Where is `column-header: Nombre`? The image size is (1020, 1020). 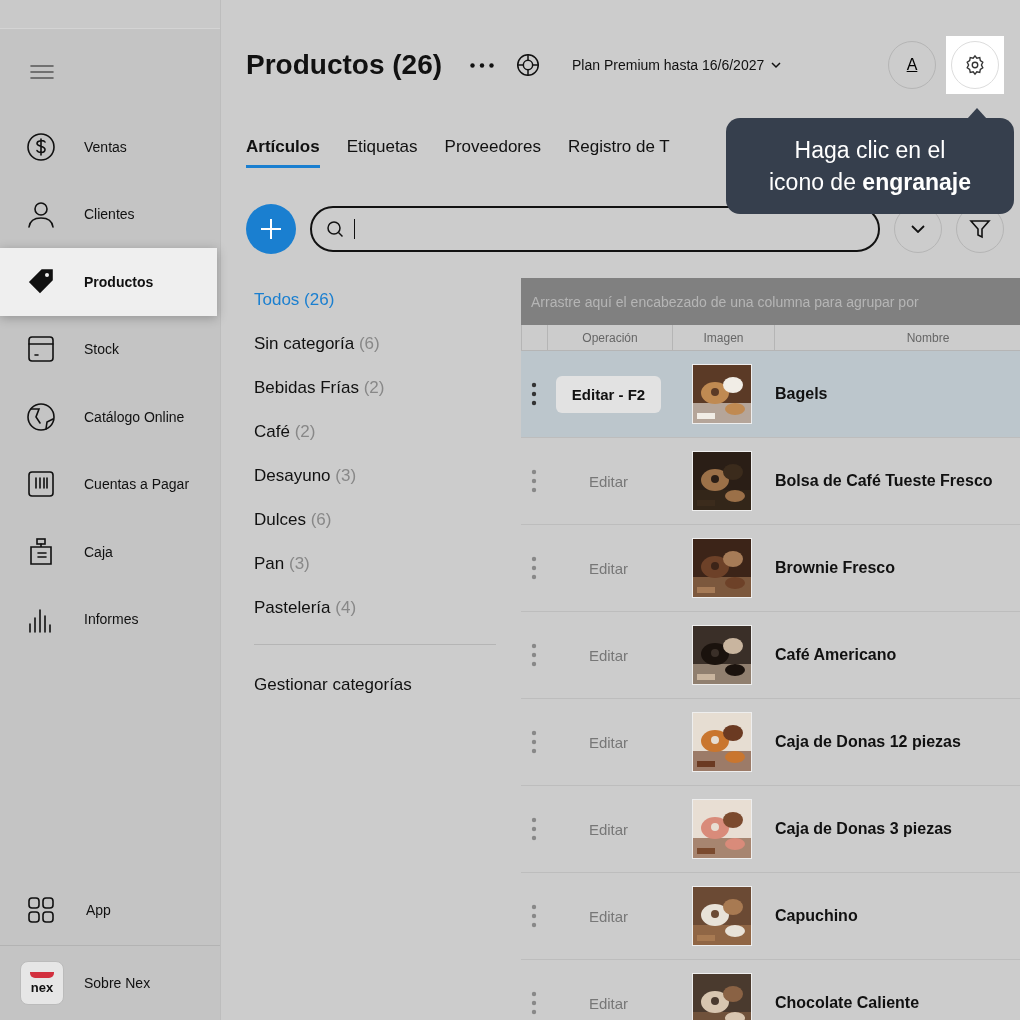
column-header: Nombre is located at coordinates (897, 337).